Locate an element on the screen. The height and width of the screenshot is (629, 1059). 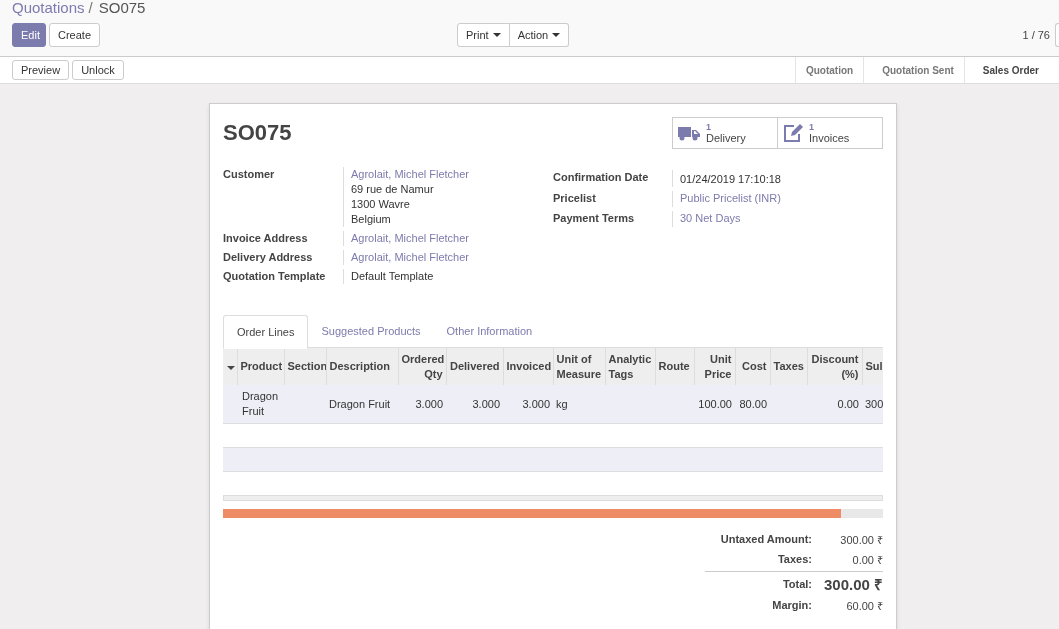
column-header: Cost is located at coordinates (752, 366).